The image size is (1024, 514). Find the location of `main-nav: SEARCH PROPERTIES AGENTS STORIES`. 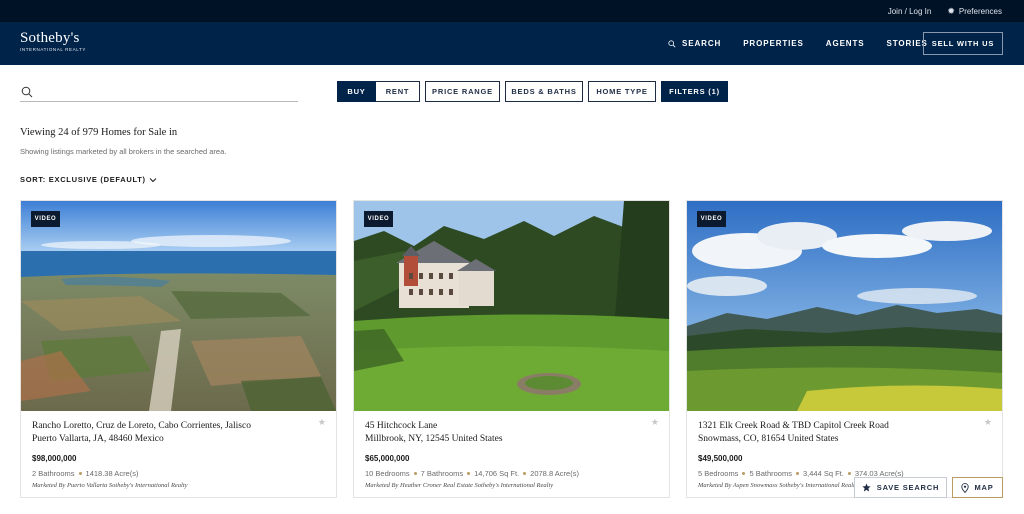

main-nav: SEARCH PROPERTIES AGENTS STORIES is located at coordinates (798, 43).